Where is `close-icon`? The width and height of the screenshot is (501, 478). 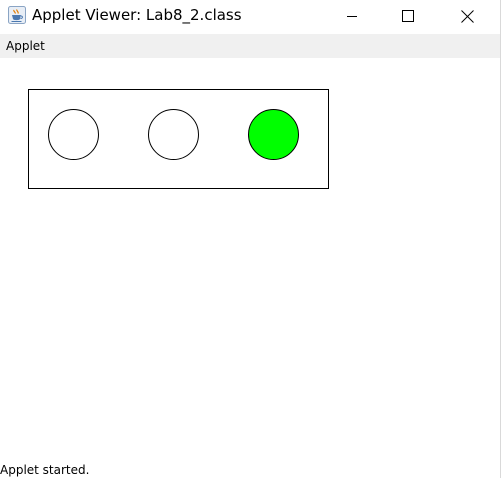 close-icon is located at coordinates (467, 16).